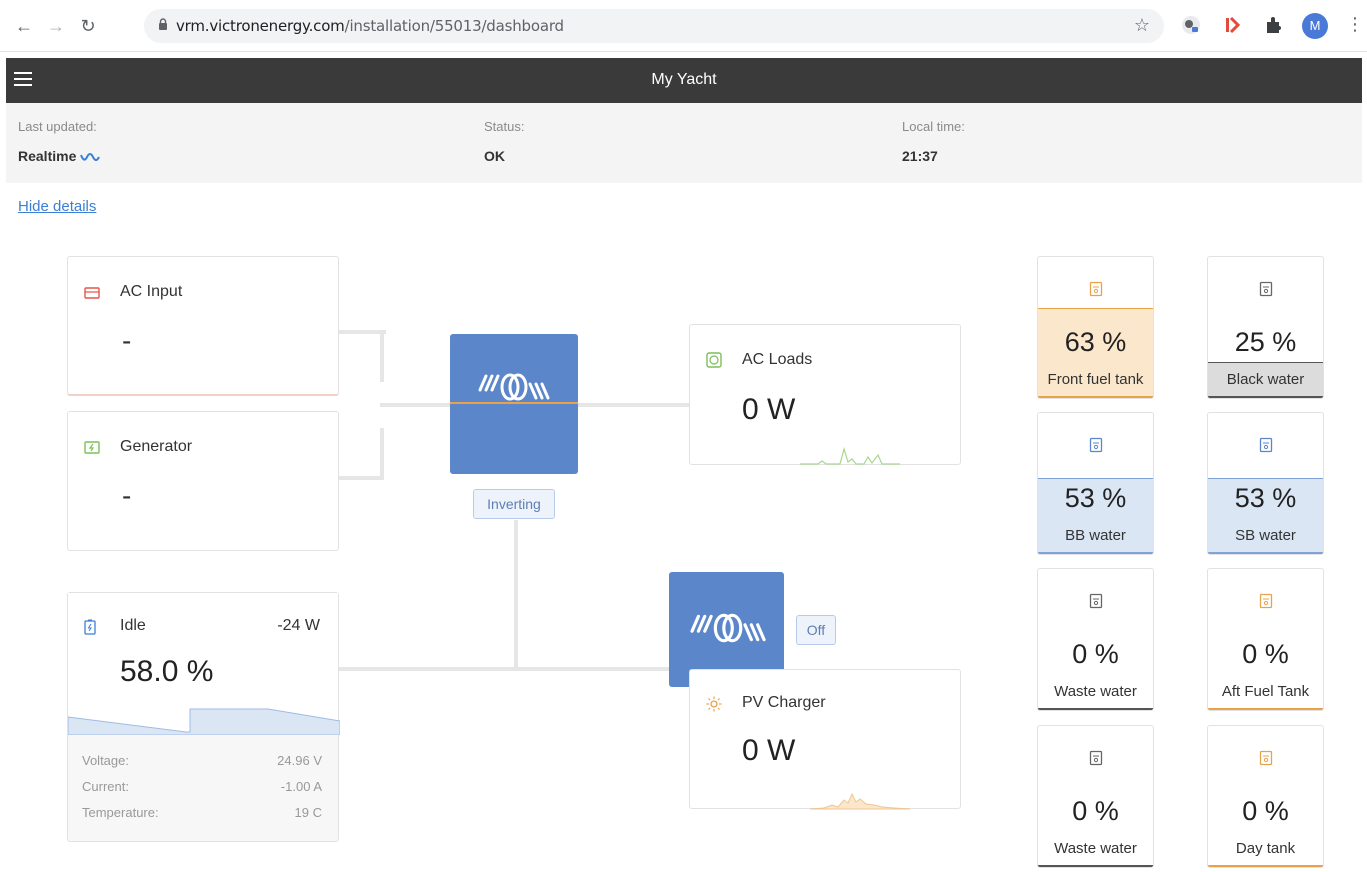 The height and width of the screenshot is (872, 1367). Describe the element at coordinates (1265, 342) in the screenshot. I see `tank-value: 25 %` at that location.